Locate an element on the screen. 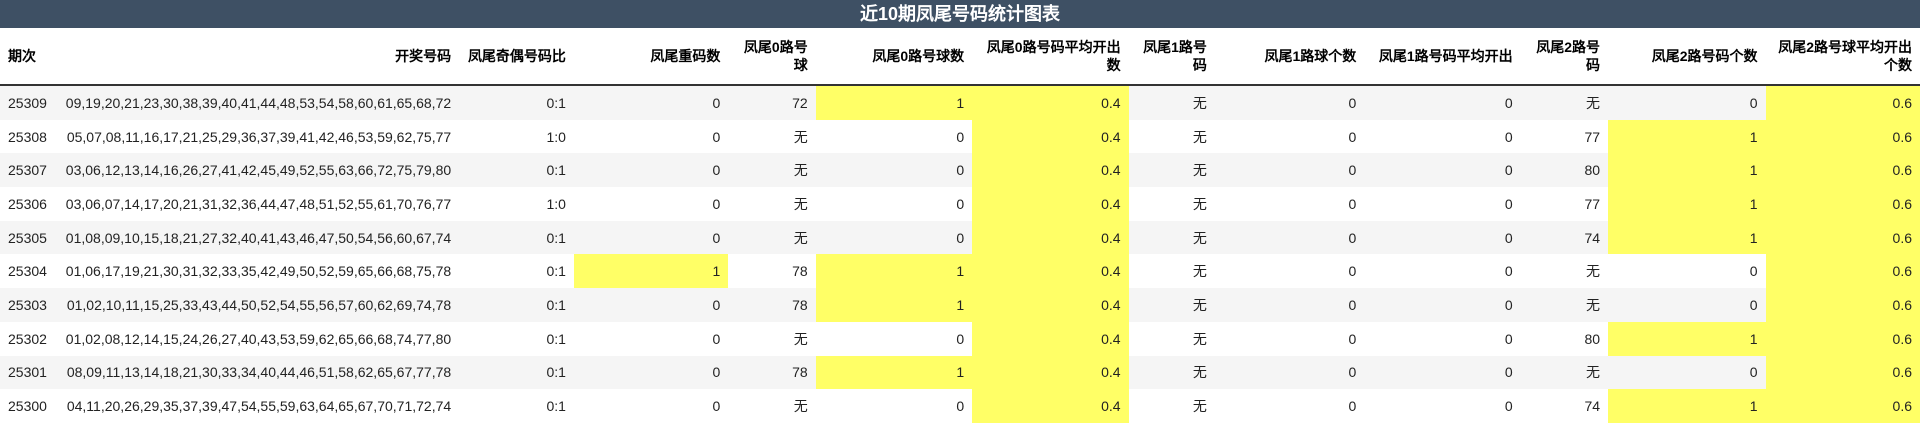 This screenshot has width=1920, height=425. period-cell: 25309 is located at coordinates (26, 102).